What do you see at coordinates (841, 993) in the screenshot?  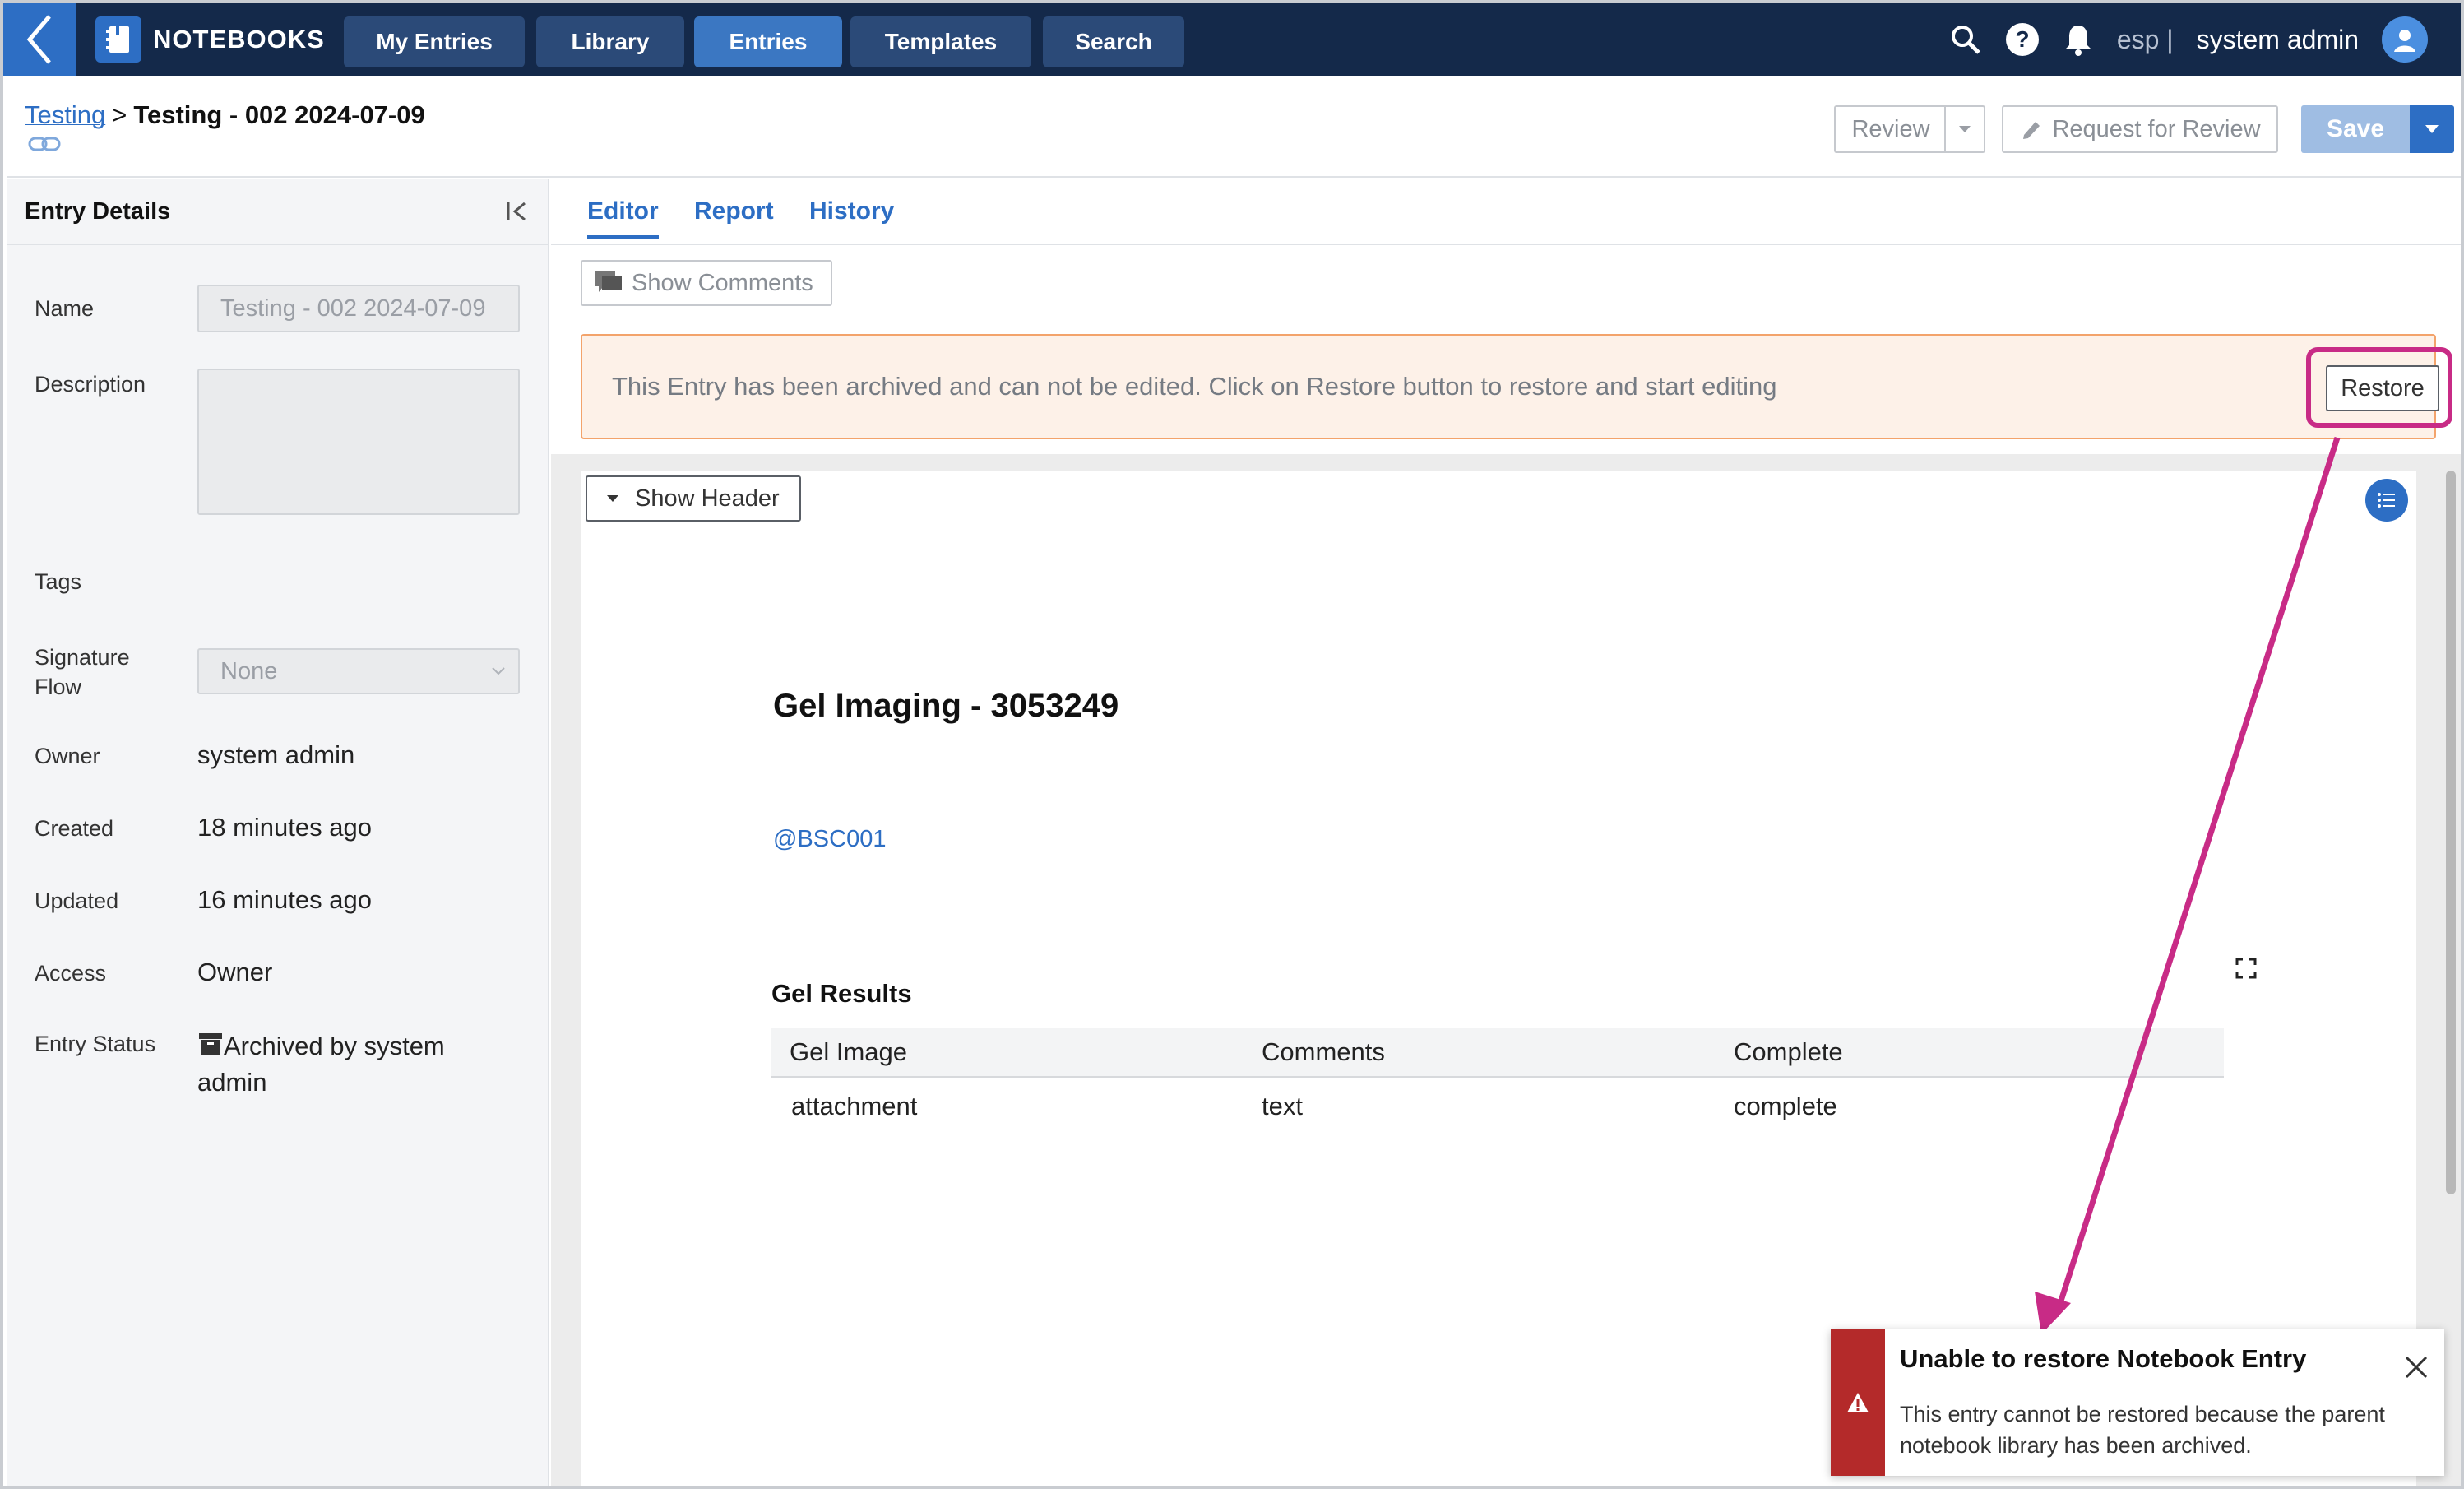 I see `gel-results-title: Gel Results` at bounding box center [841, 993].